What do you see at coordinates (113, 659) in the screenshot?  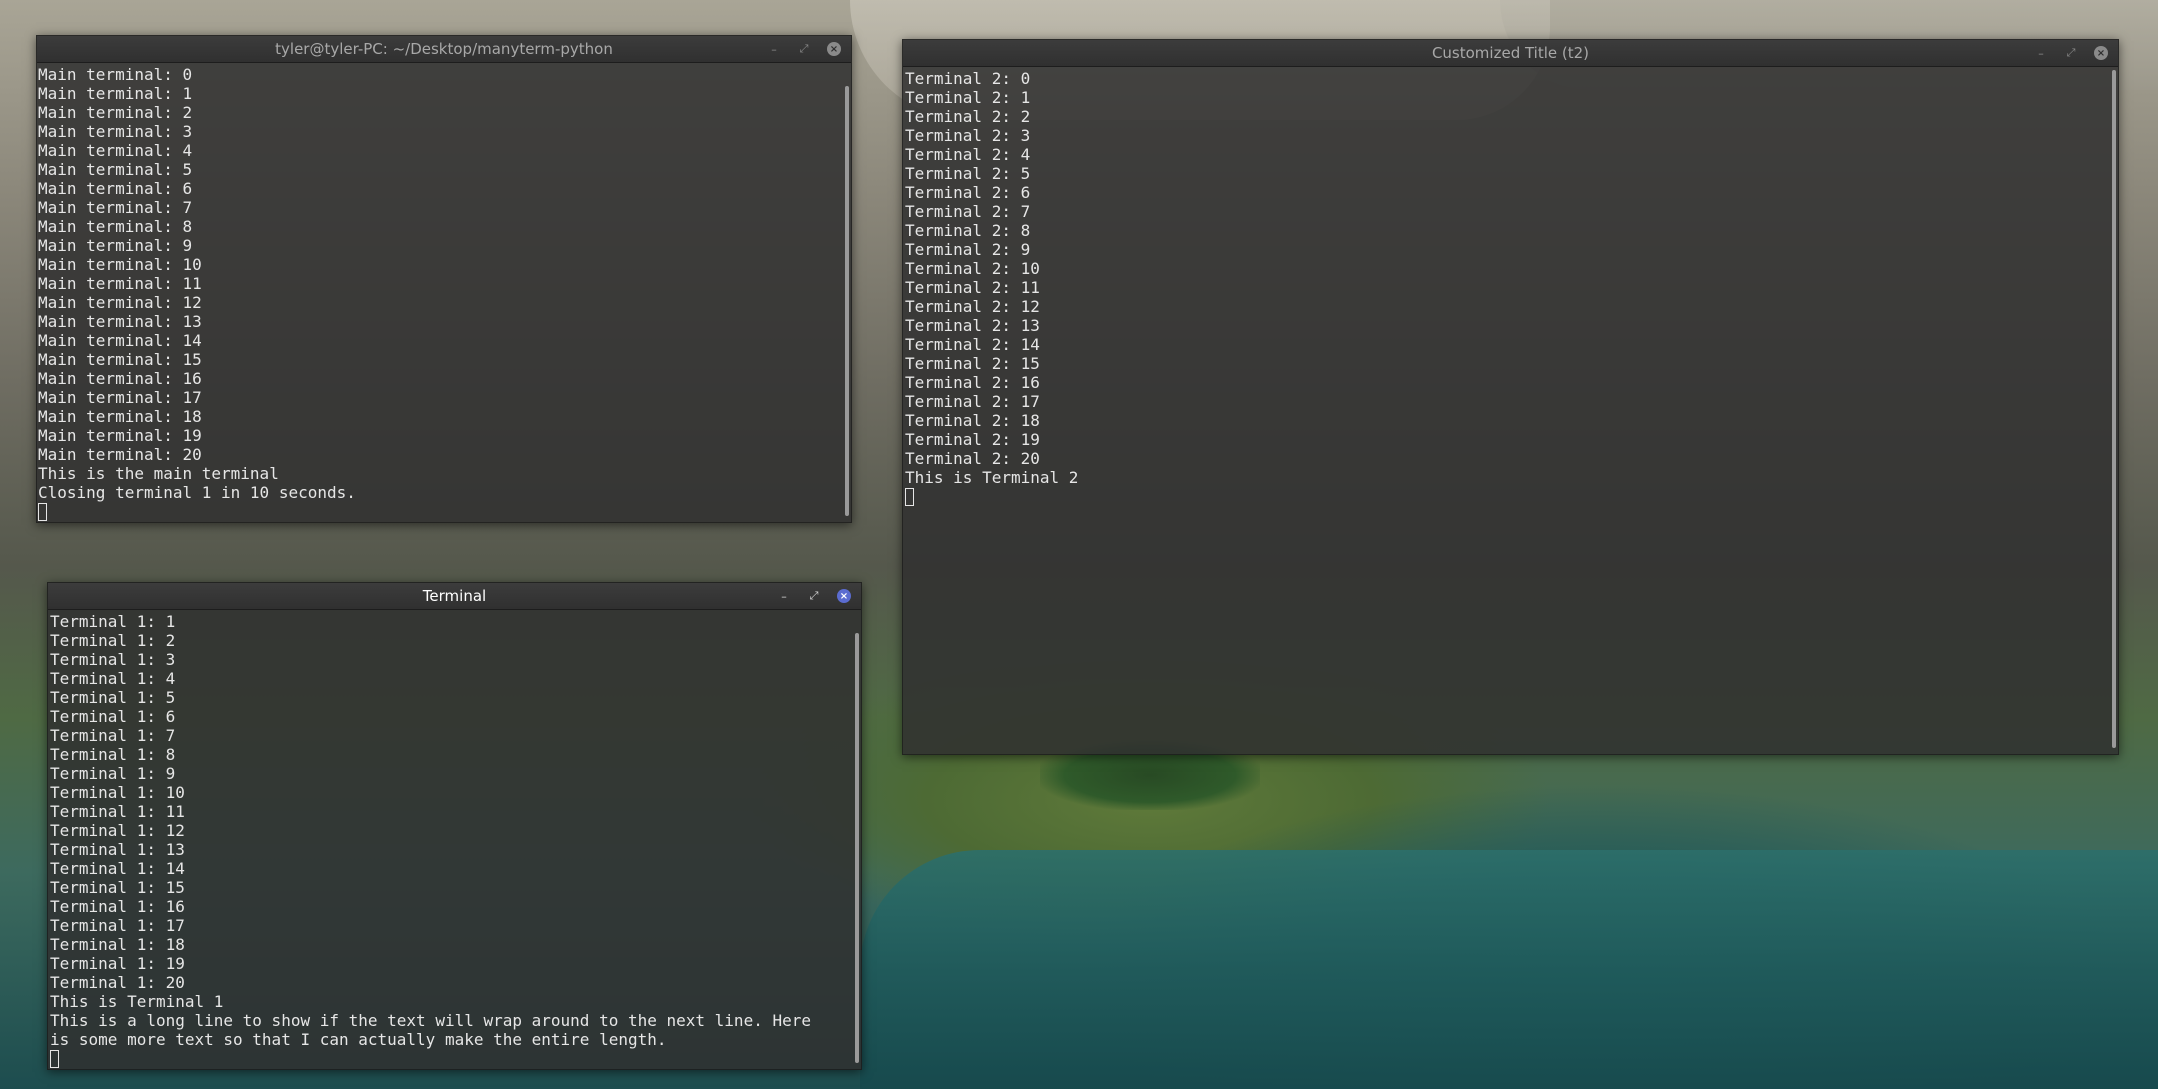 I see `terminal-line: Terminal 1: 3` at bounding box center [113, 659].